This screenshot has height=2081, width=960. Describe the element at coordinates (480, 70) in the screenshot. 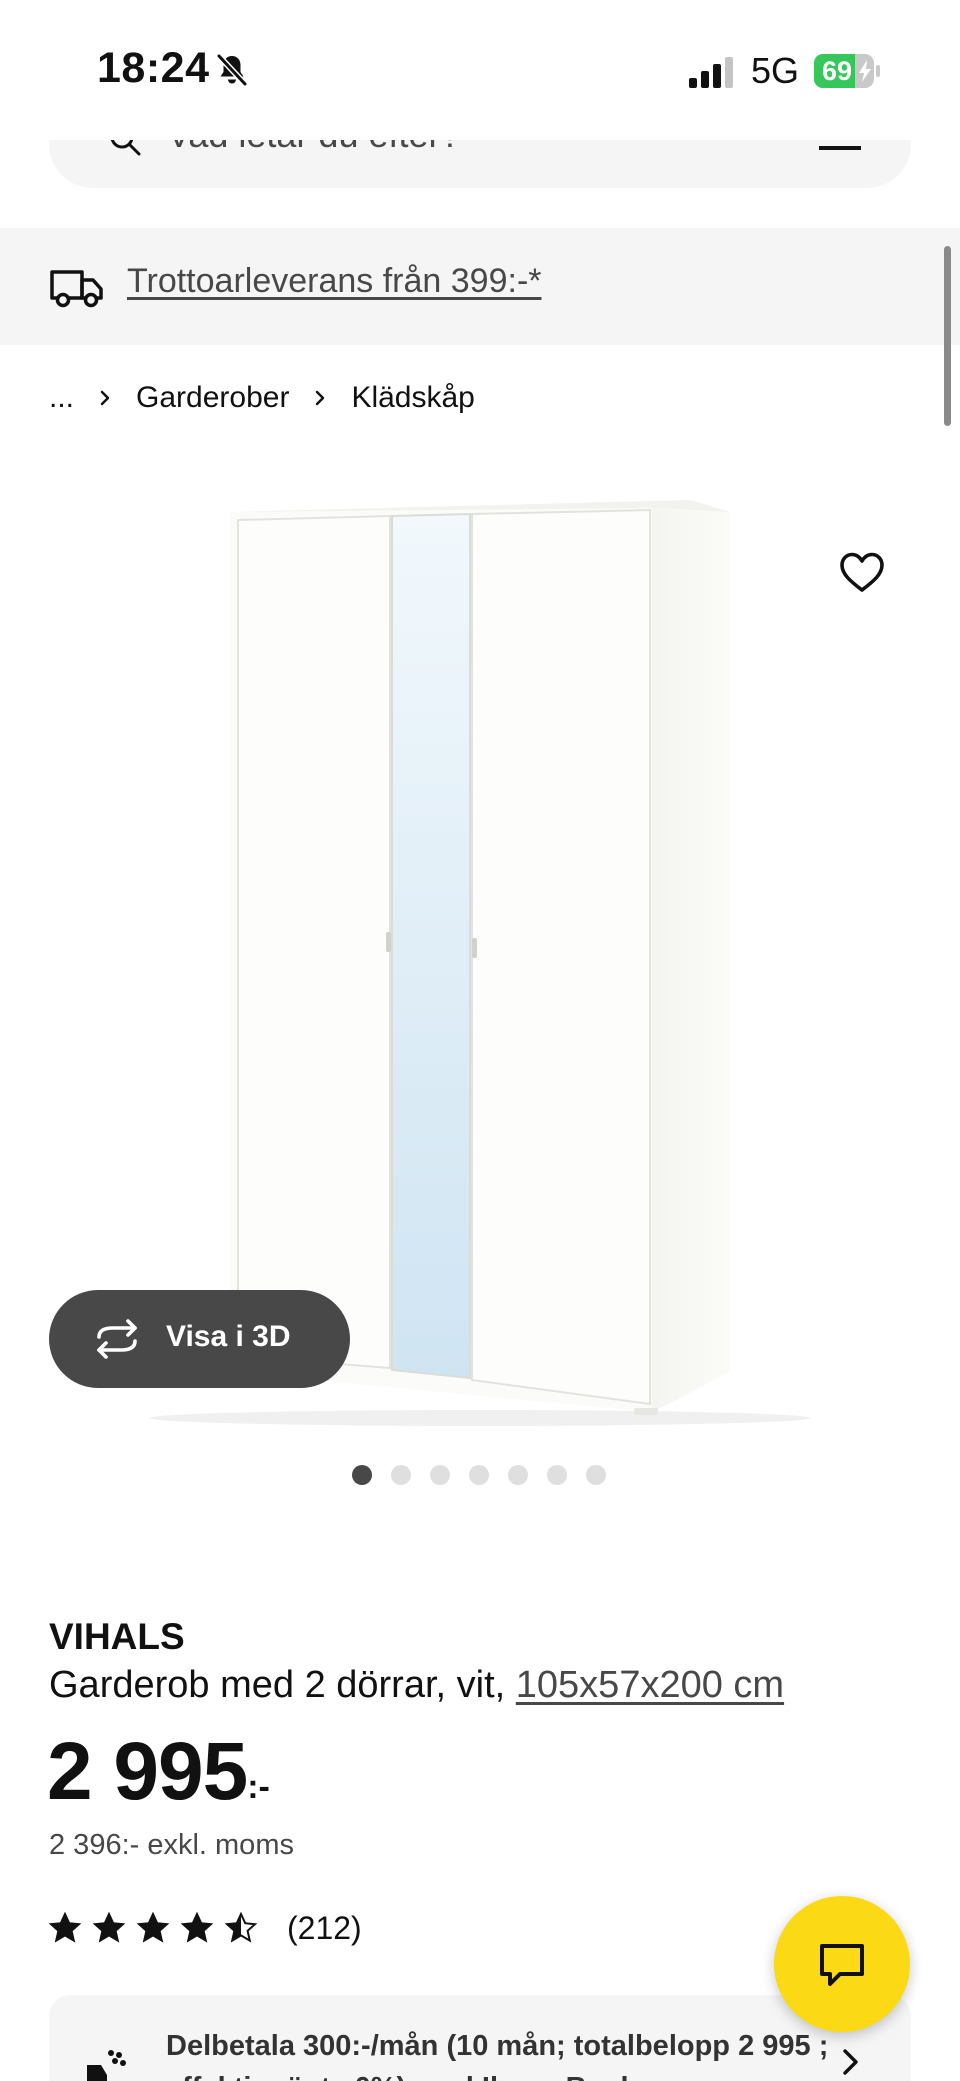

I see `status-bar: 18:24 5G 69` at that location.